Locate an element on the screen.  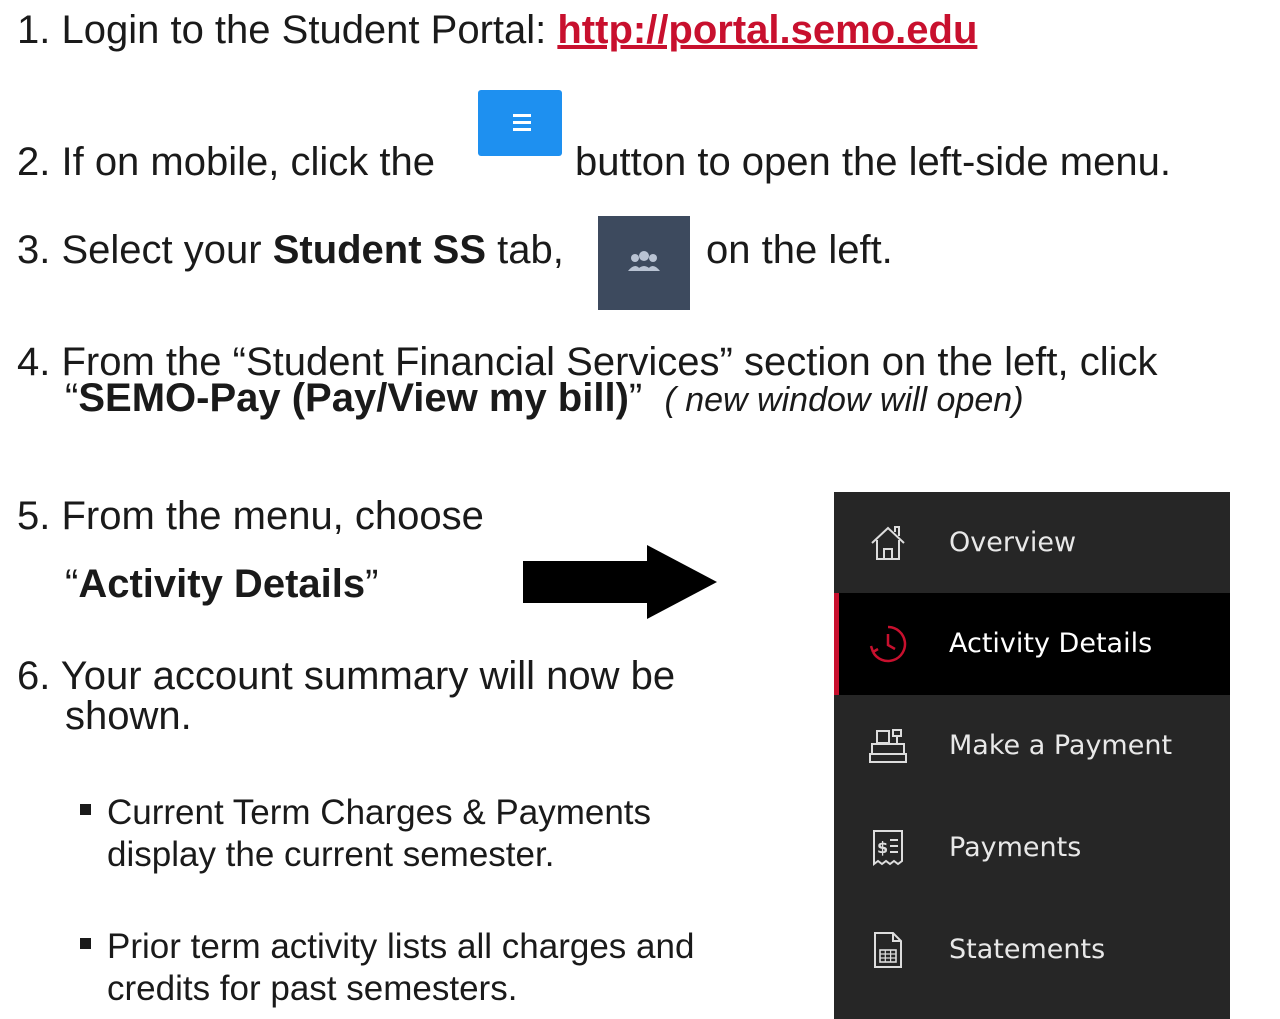
step-2-after: button to open the left-side menu. is located at coordinates (873, 162).